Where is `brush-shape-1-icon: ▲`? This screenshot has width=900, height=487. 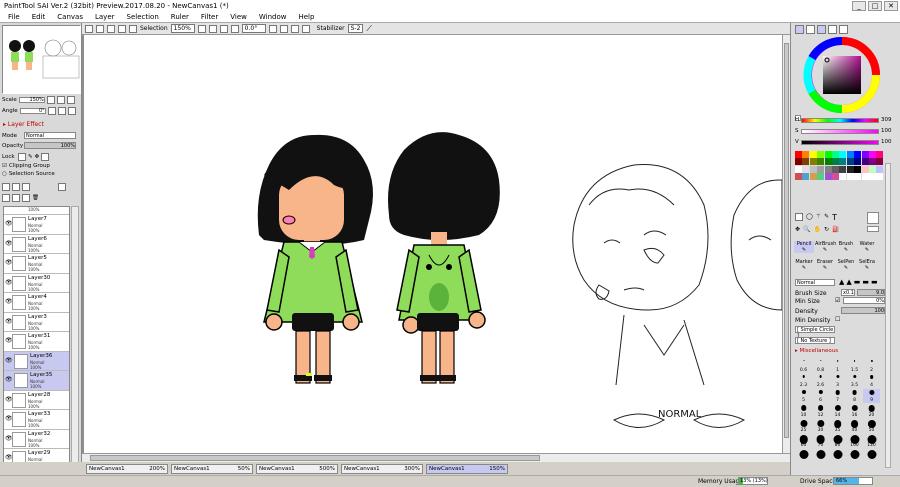 brush-shape-1-icon: ▲ is located at coordinates (841, 282).